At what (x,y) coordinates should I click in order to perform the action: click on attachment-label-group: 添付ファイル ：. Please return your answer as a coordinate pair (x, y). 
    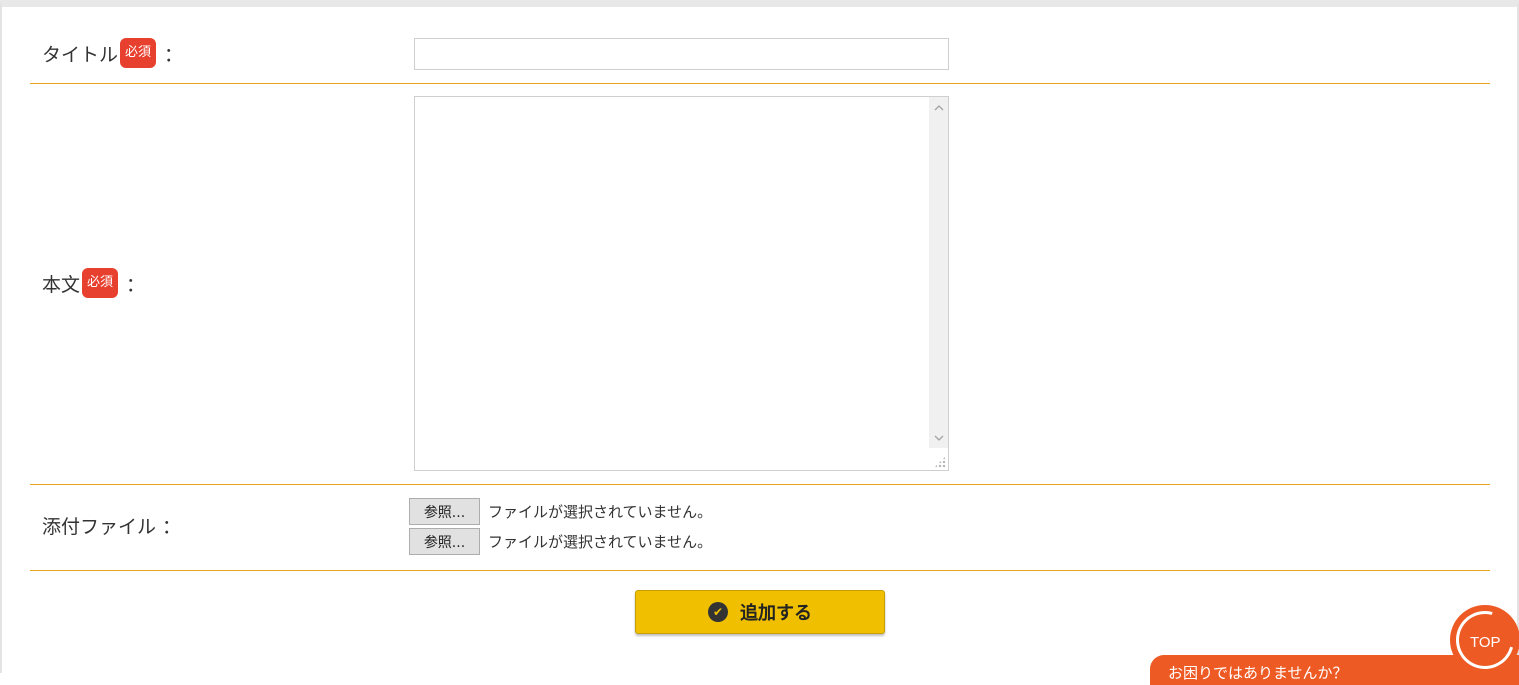
    Looking at the image, I should click on (111, 525).